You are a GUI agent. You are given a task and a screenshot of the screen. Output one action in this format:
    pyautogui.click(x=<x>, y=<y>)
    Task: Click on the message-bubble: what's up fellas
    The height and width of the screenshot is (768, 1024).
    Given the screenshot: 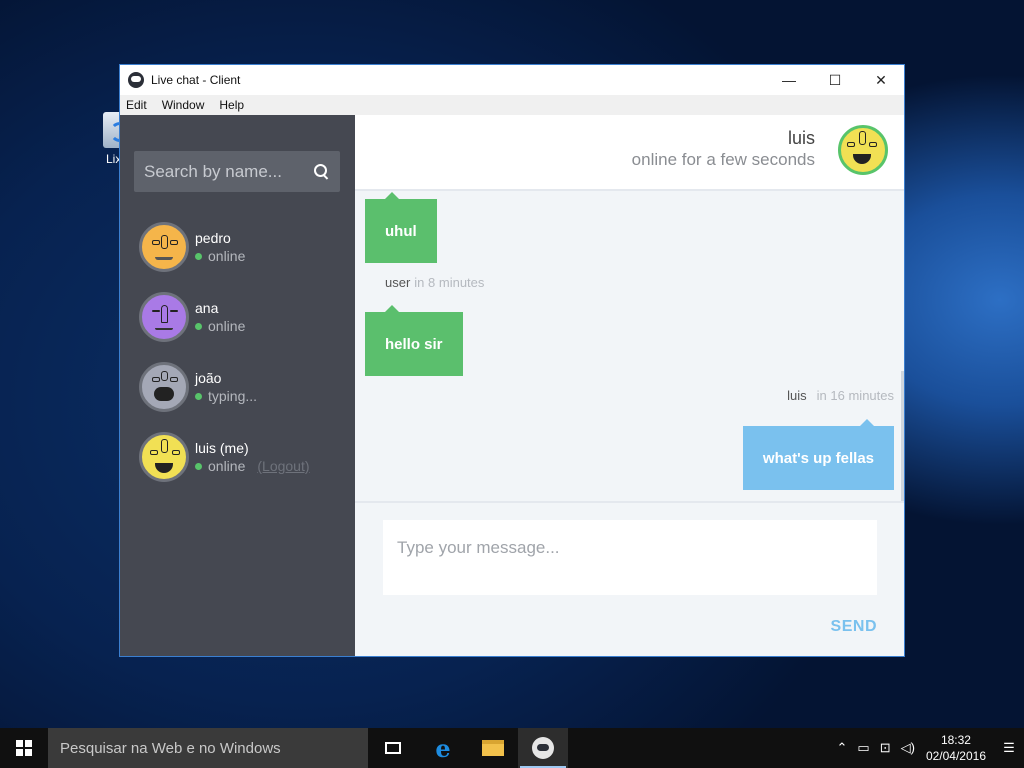 What is the action you would take?
    pyautogui.click(x=818, y=454)
    